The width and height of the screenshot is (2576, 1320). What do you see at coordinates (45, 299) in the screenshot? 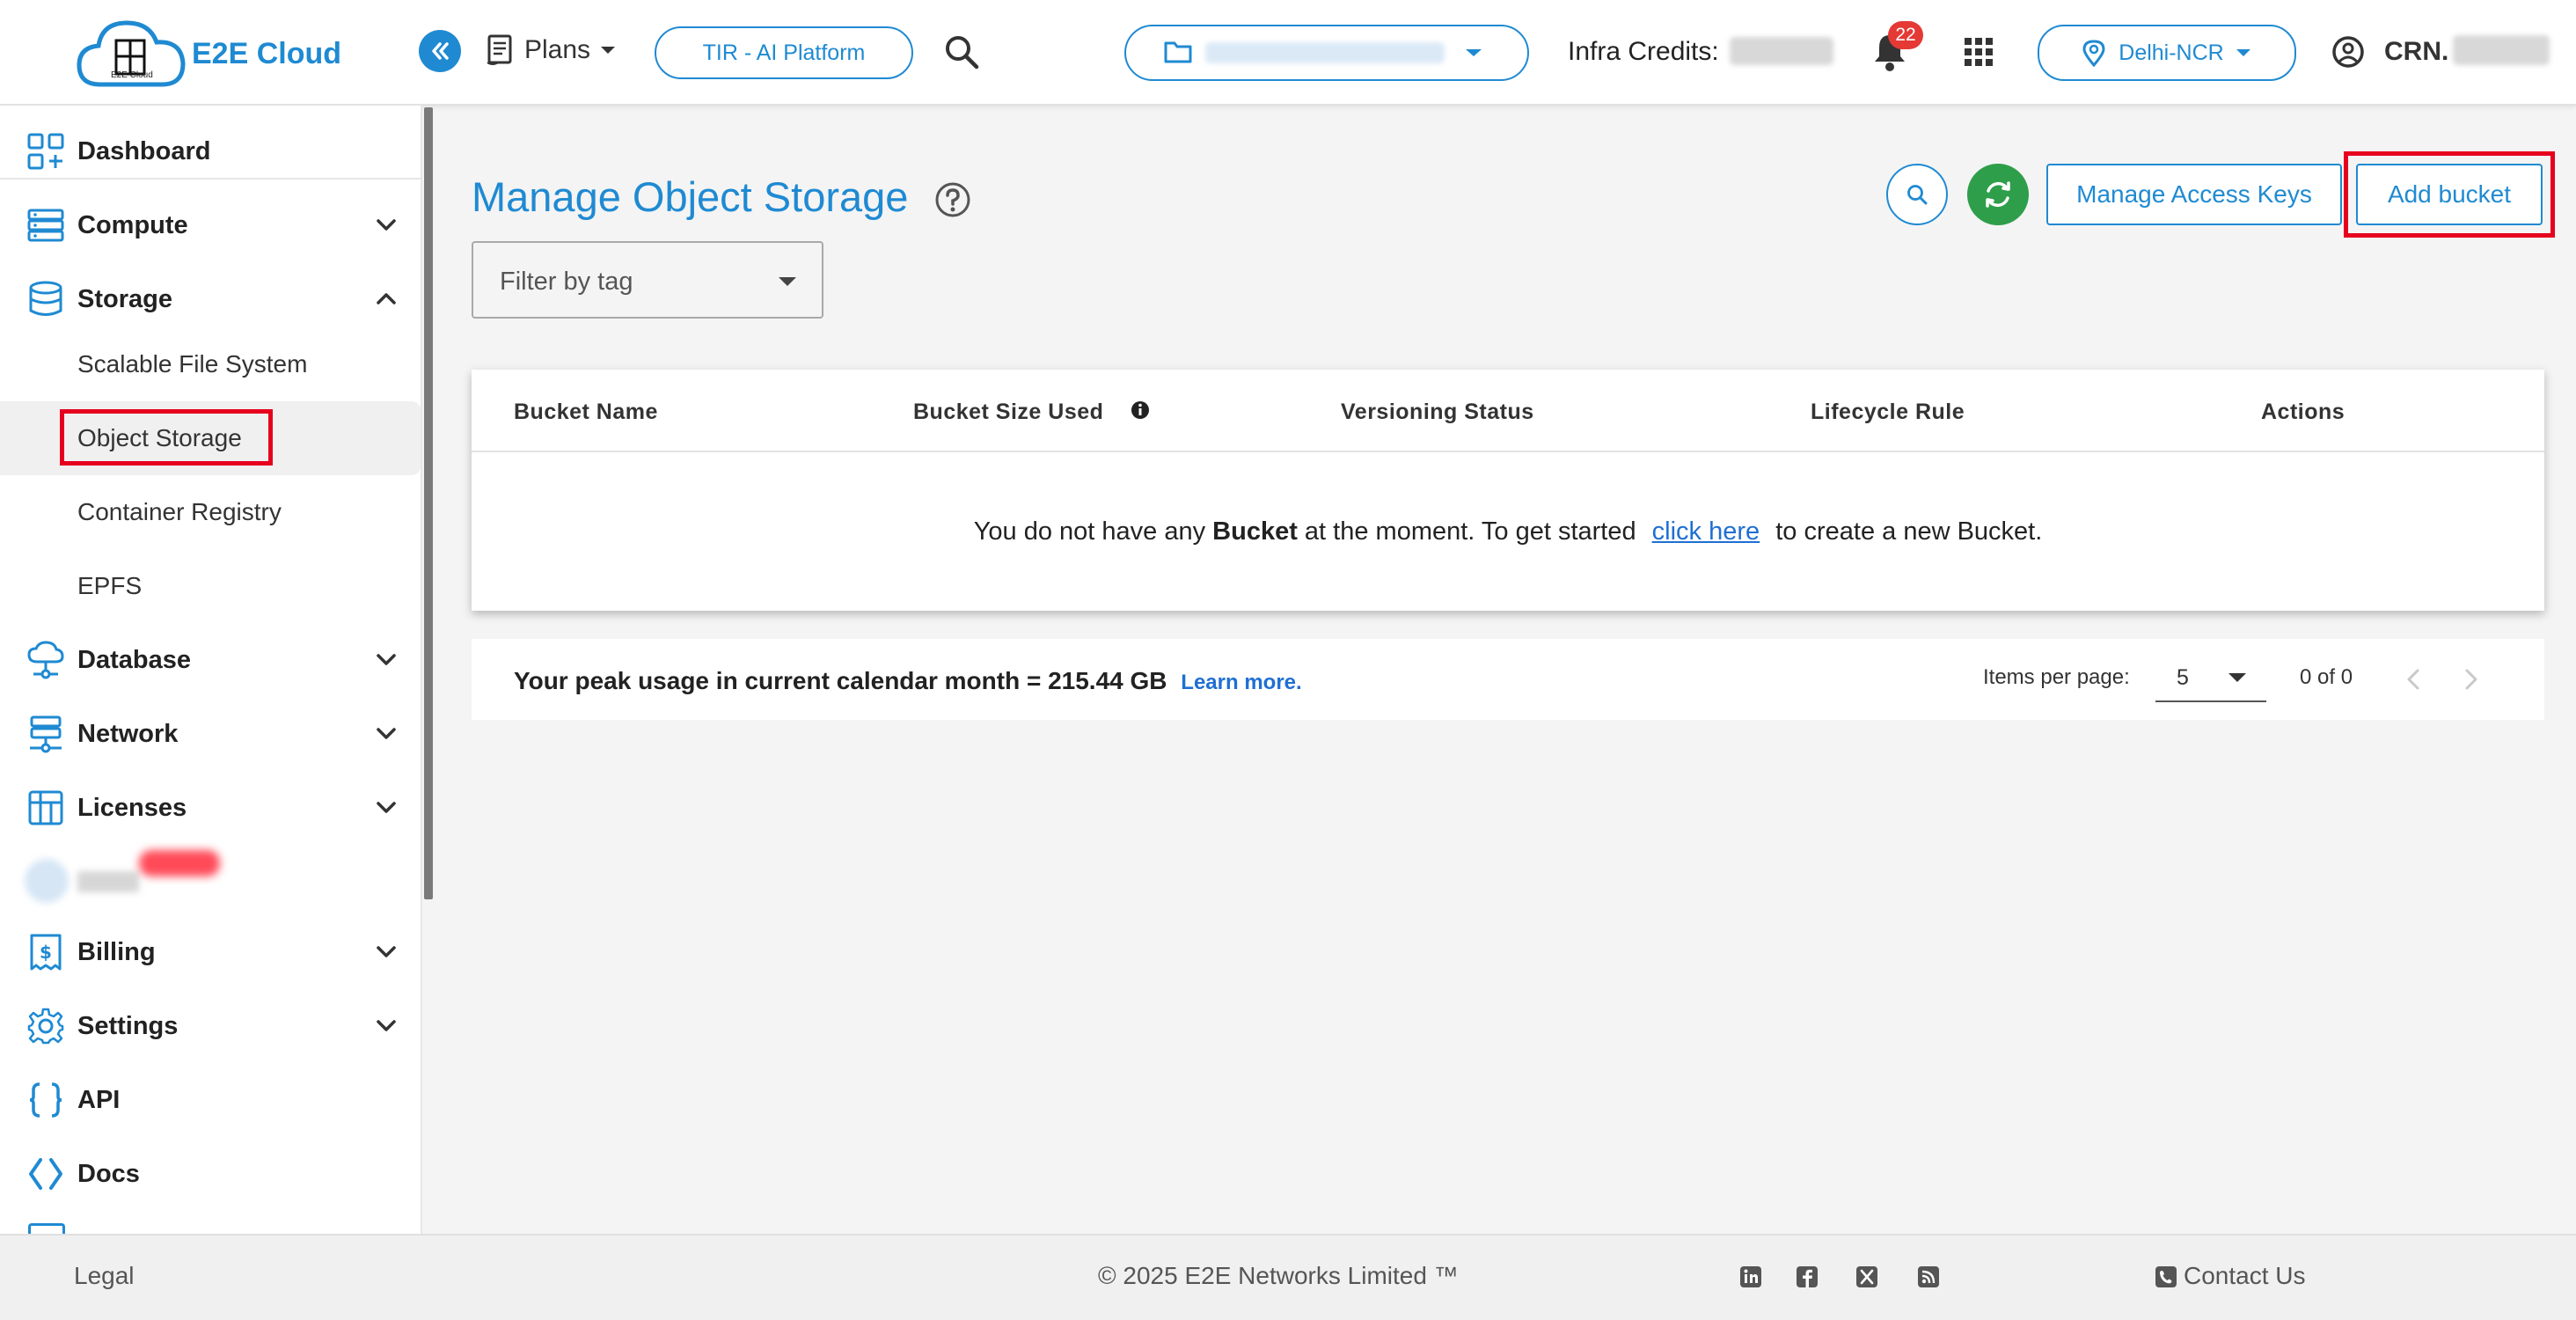
I see `storage-icon` at bounding box center [45, 299].